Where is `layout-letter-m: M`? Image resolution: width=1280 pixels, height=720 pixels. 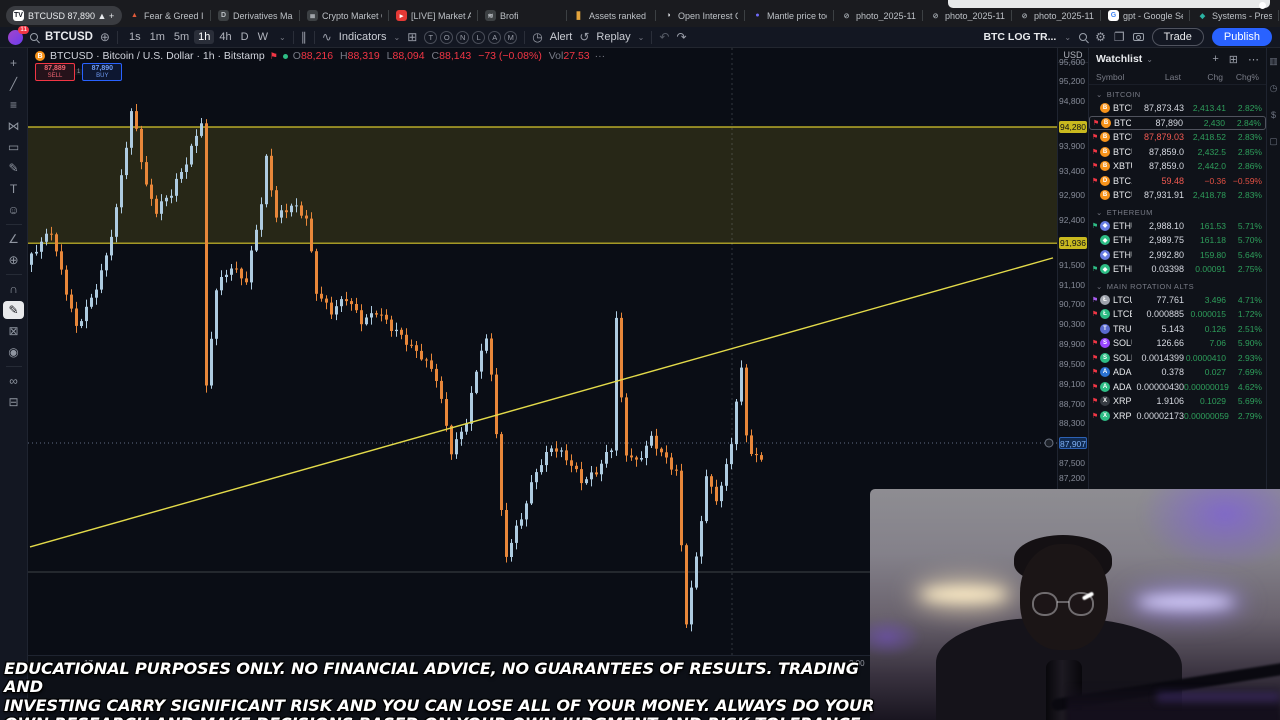
layout-letter-m: M is located at coordinates (511, 37).